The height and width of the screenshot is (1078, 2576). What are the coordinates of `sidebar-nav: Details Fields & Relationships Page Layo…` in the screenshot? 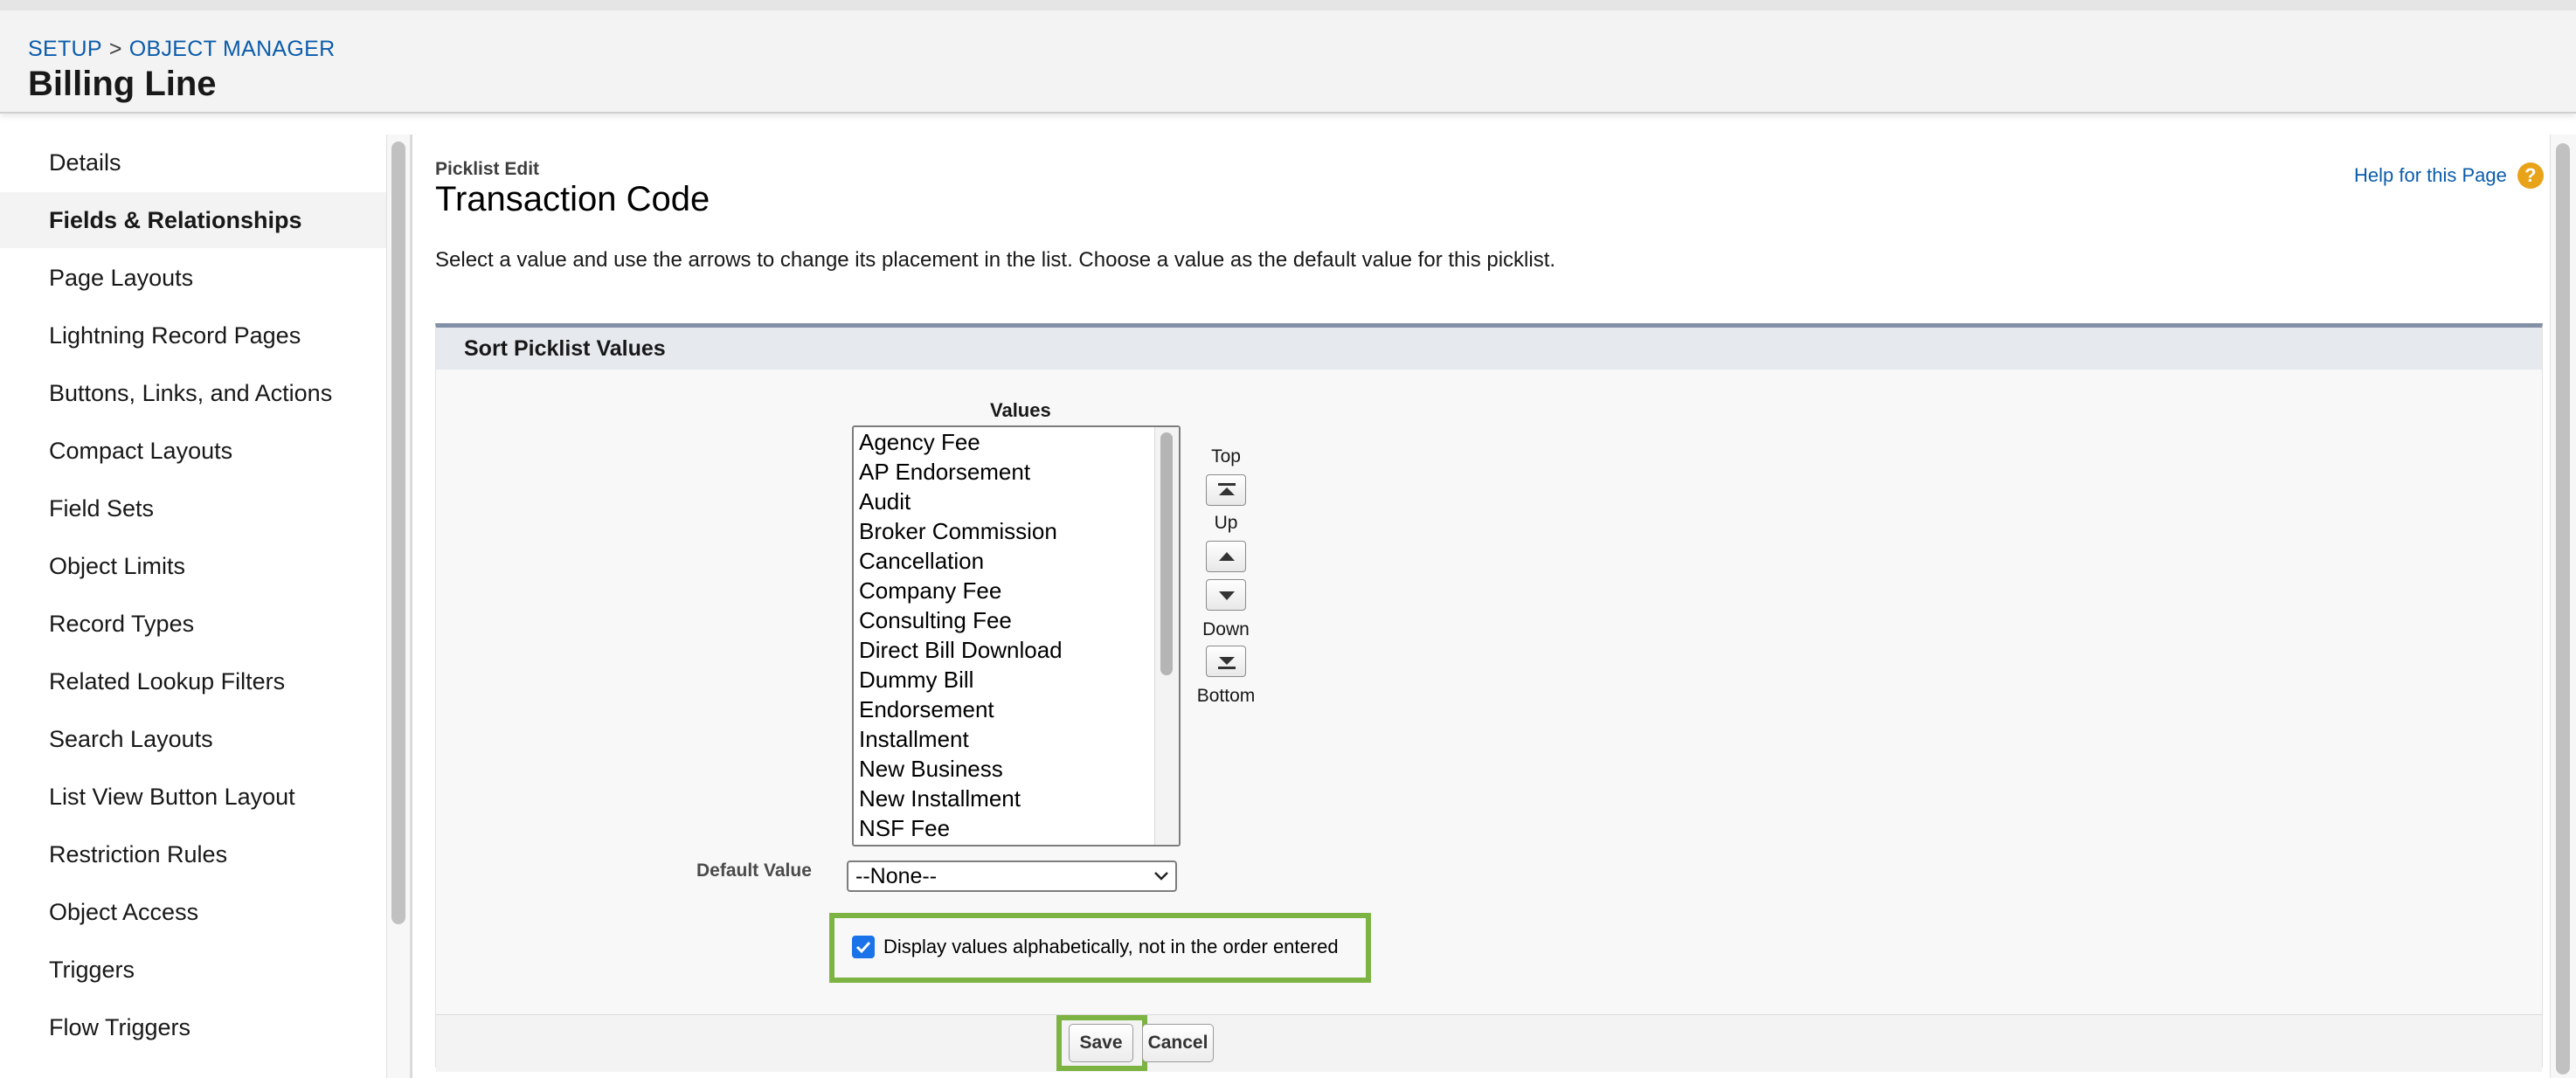 It's located at (193, 606).